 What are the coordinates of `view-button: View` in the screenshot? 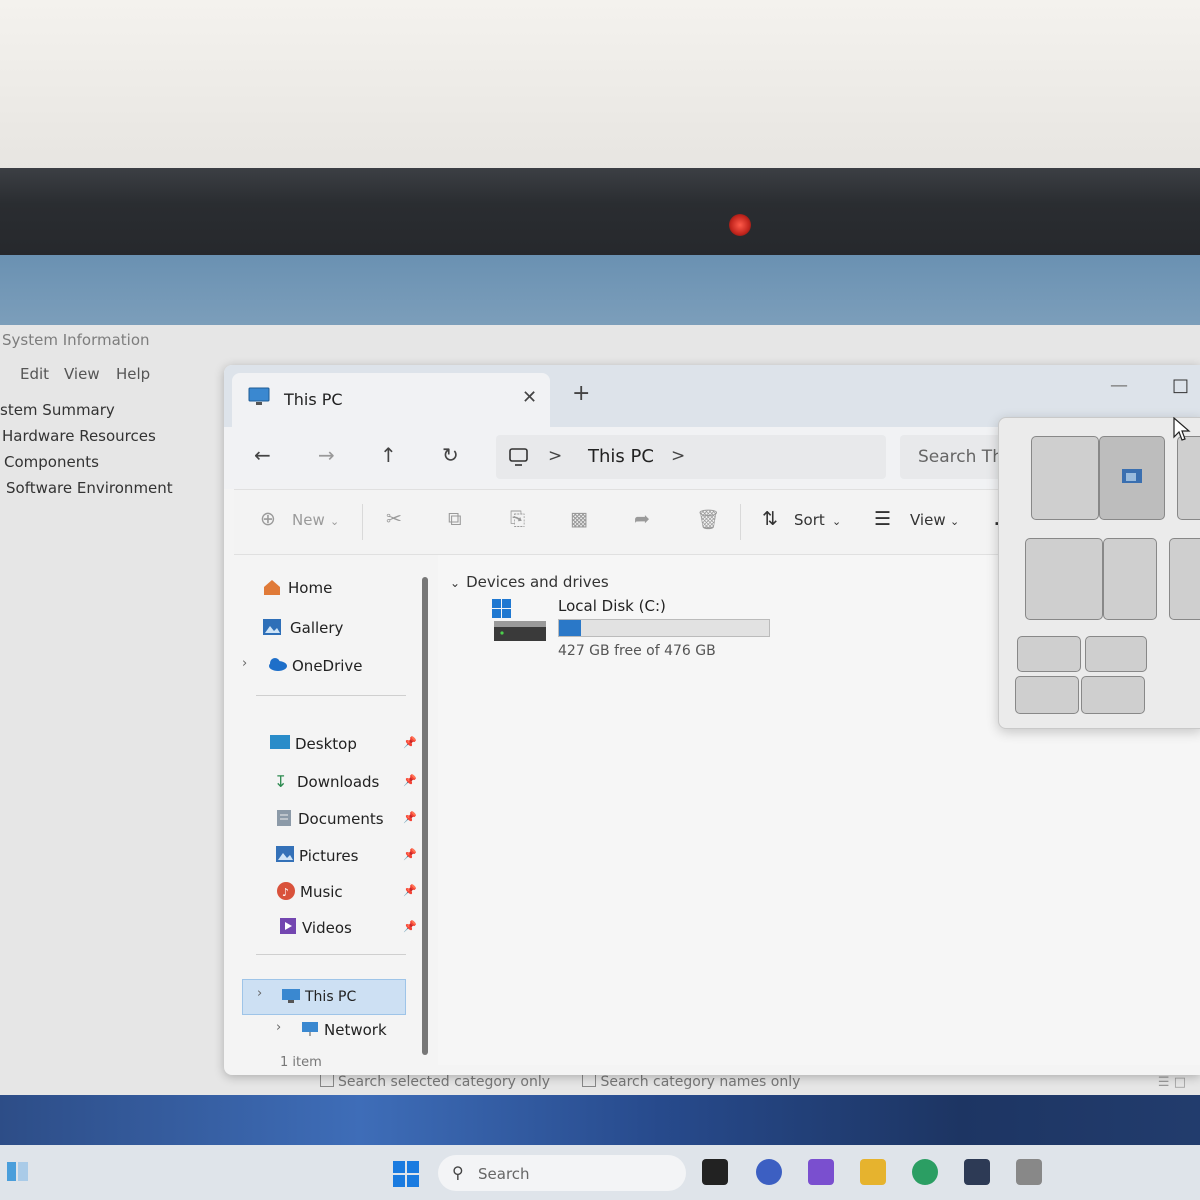 It's located at (928, 520).